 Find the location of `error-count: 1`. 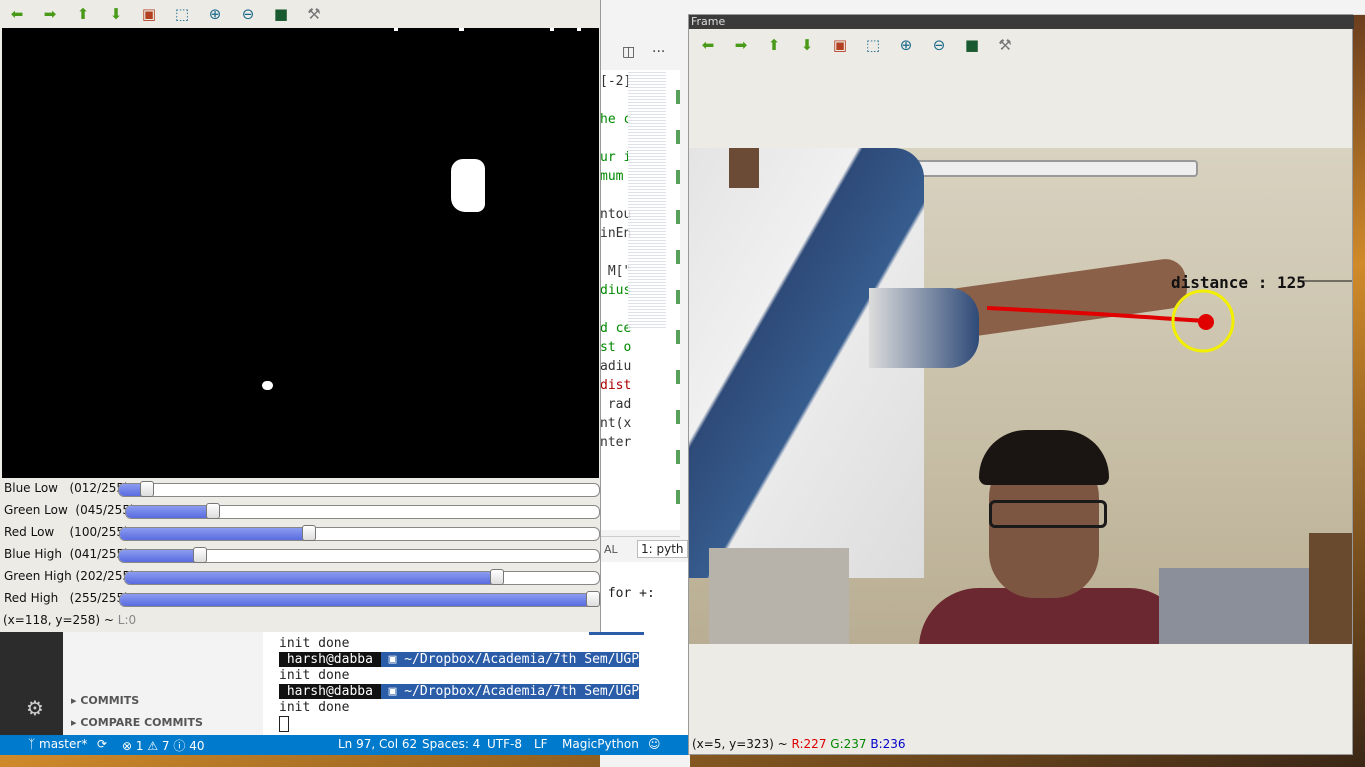

error-count: 1 is located at coordinates (139, 746).